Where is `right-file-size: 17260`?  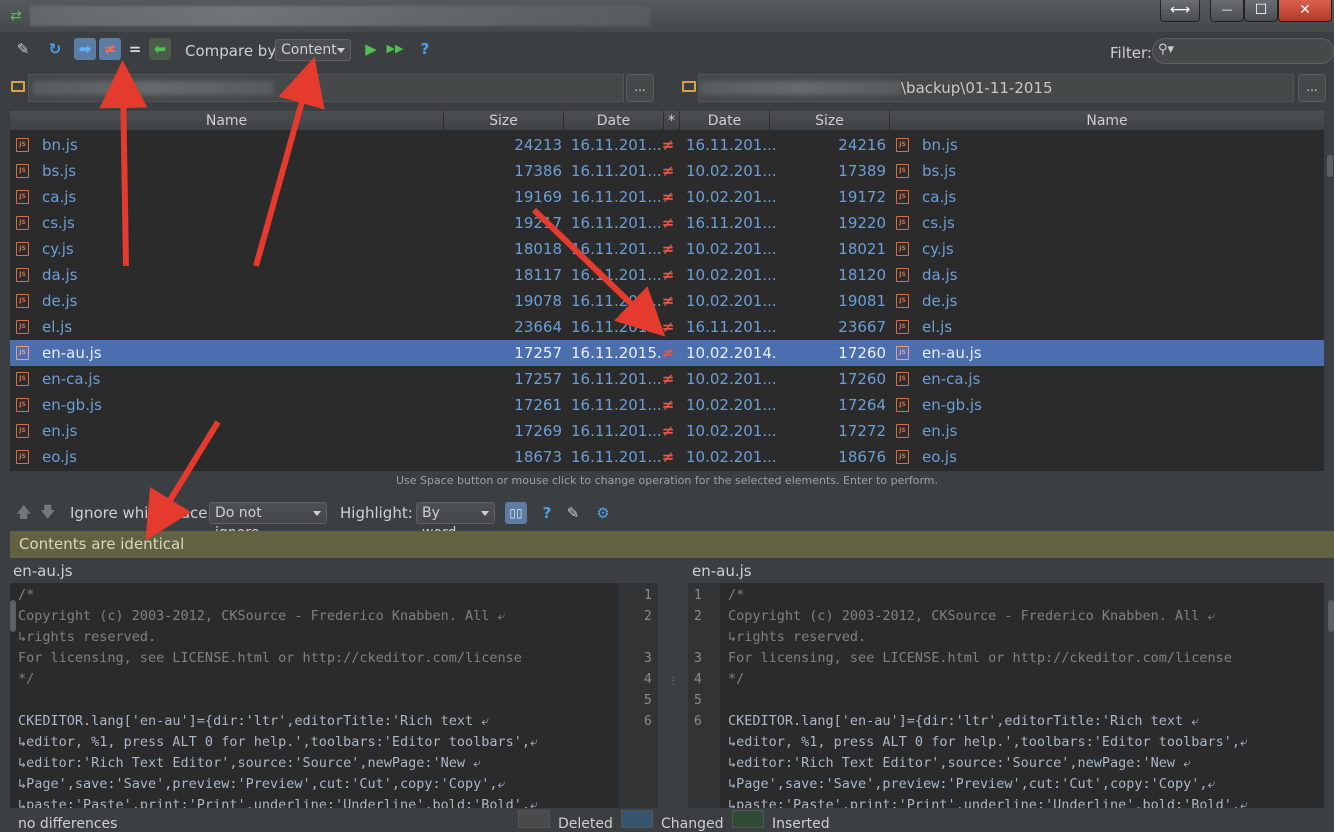
right-file-size: 17260 is located at coordinates (862, 379).